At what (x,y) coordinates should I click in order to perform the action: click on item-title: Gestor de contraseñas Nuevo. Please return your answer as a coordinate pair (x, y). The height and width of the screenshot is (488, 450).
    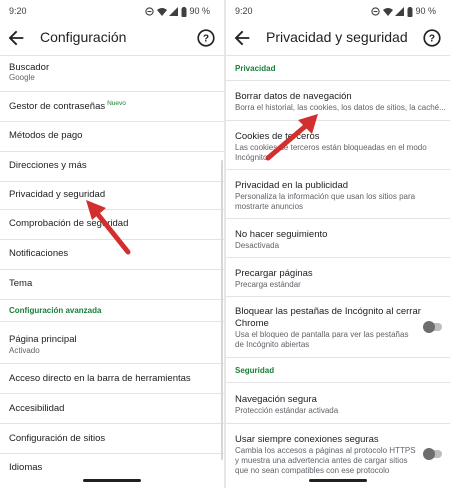
    Looking at the image, I should click on (67, 106).